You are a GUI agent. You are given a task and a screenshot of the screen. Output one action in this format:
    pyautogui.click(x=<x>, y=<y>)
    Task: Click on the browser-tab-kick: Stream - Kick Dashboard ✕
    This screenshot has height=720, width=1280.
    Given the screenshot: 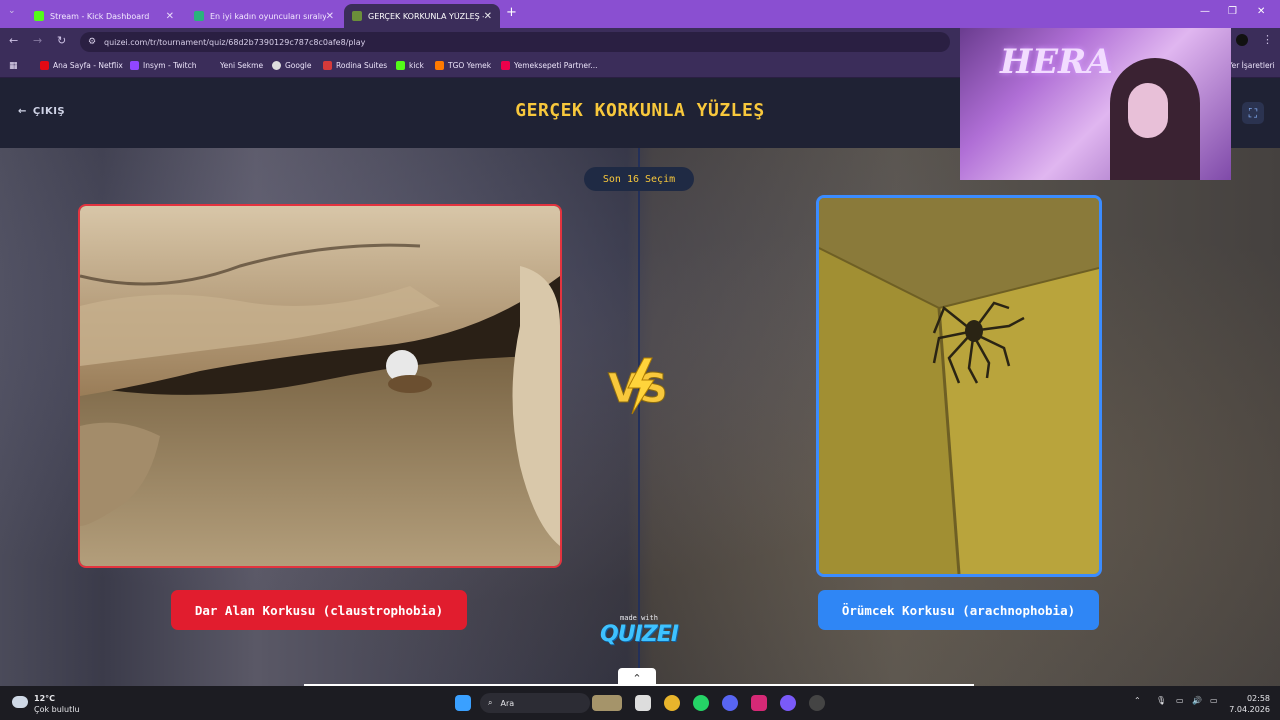 What is the action you would take?
    pyautogui.click(x=104, y=16)
    